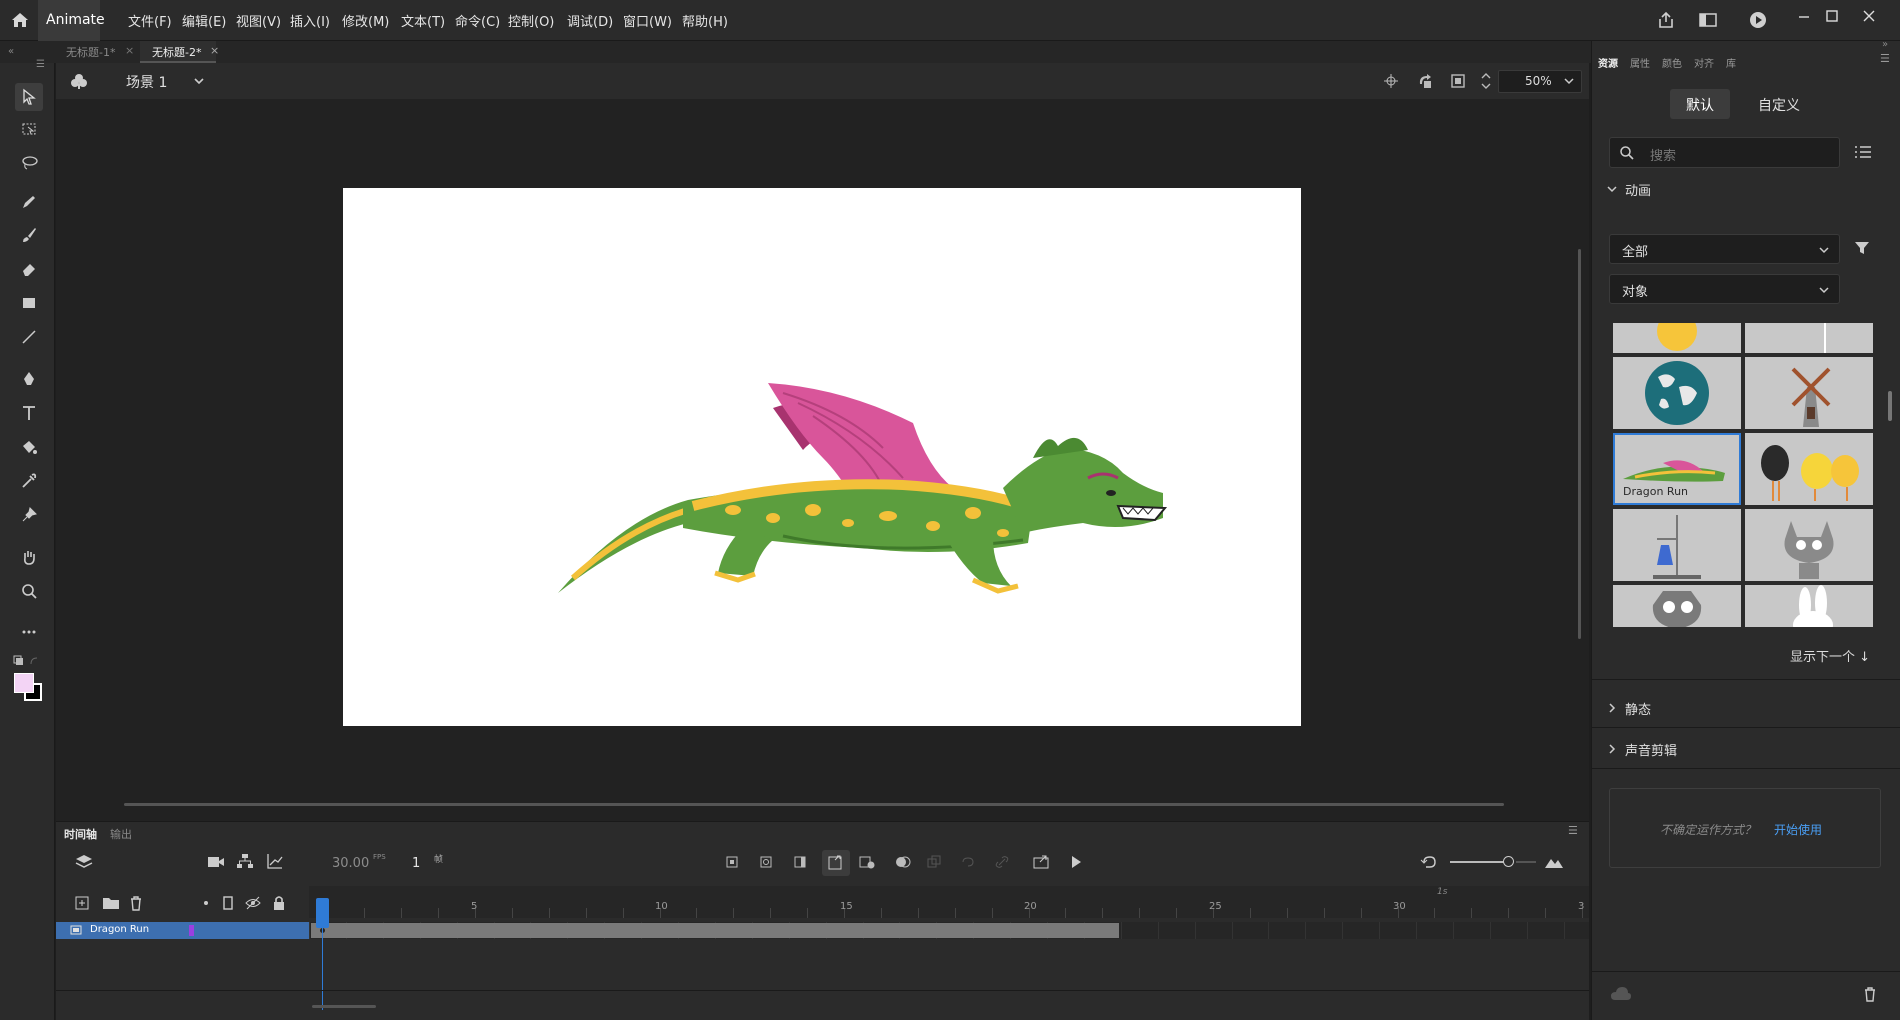 The height and width of the screenshot is (1020, 1900). I want to click on frame-value: 1, so click(416, 863).